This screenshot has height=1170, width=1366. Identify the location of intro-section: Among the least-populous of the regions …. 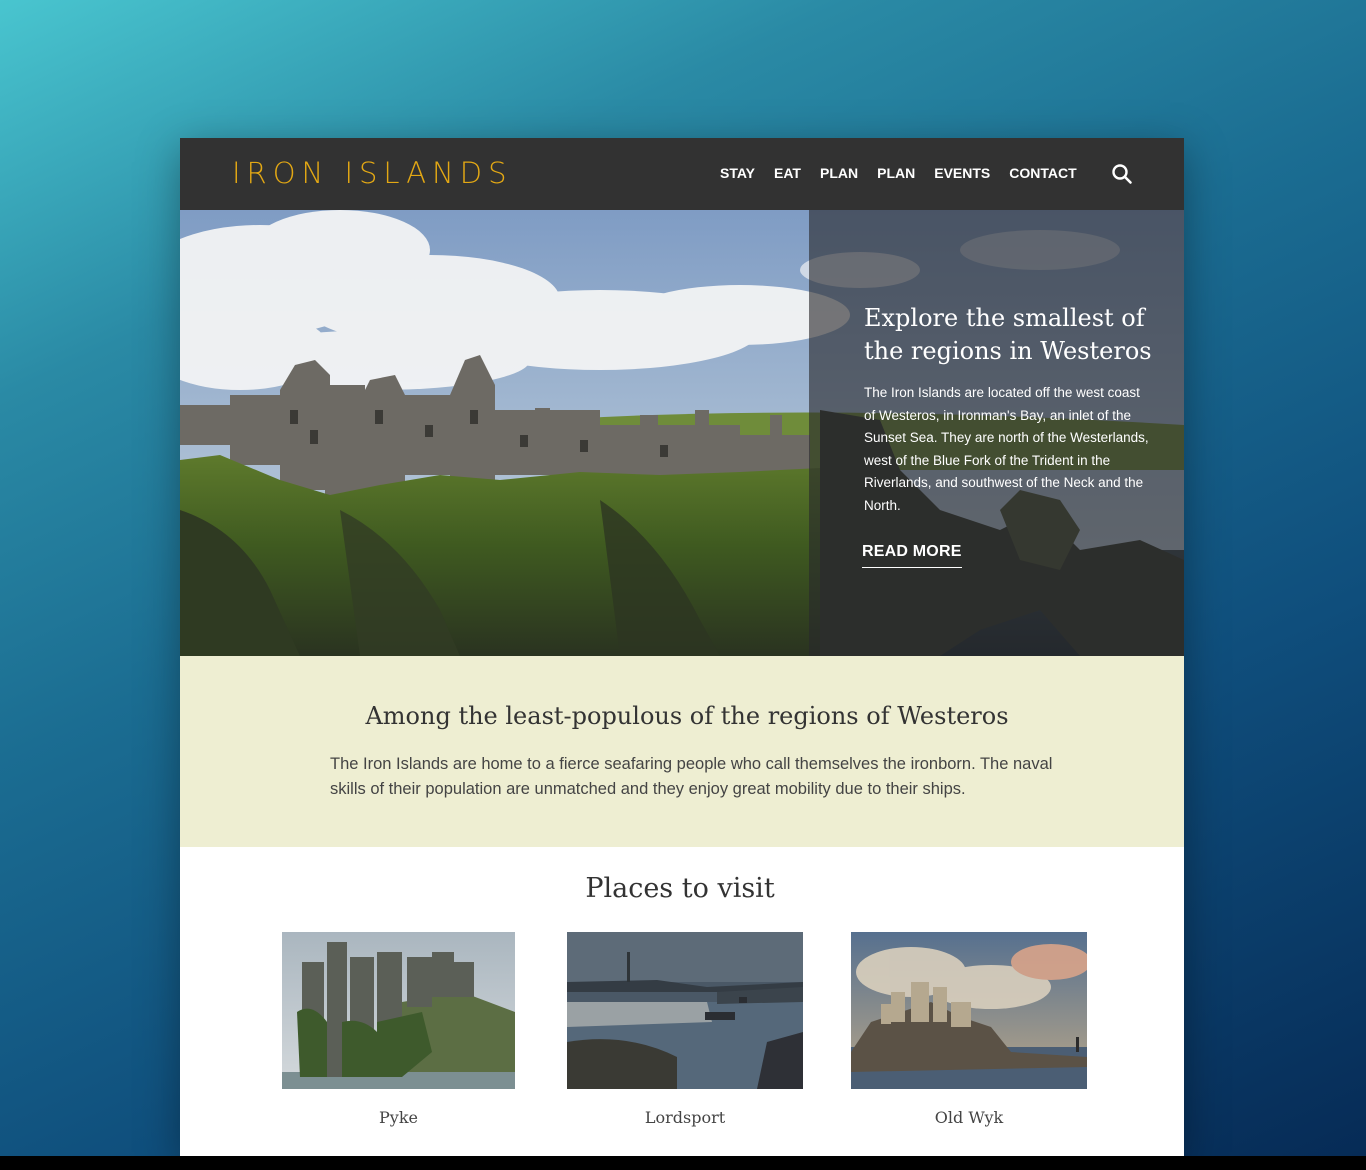
(682, 751).